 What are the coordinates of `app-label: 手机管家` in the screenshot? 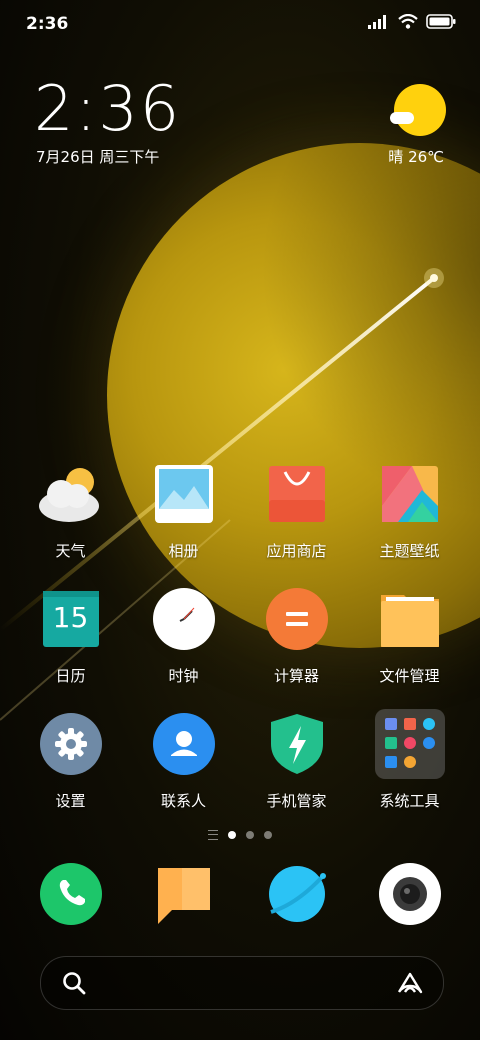 It's located at (296, 801).